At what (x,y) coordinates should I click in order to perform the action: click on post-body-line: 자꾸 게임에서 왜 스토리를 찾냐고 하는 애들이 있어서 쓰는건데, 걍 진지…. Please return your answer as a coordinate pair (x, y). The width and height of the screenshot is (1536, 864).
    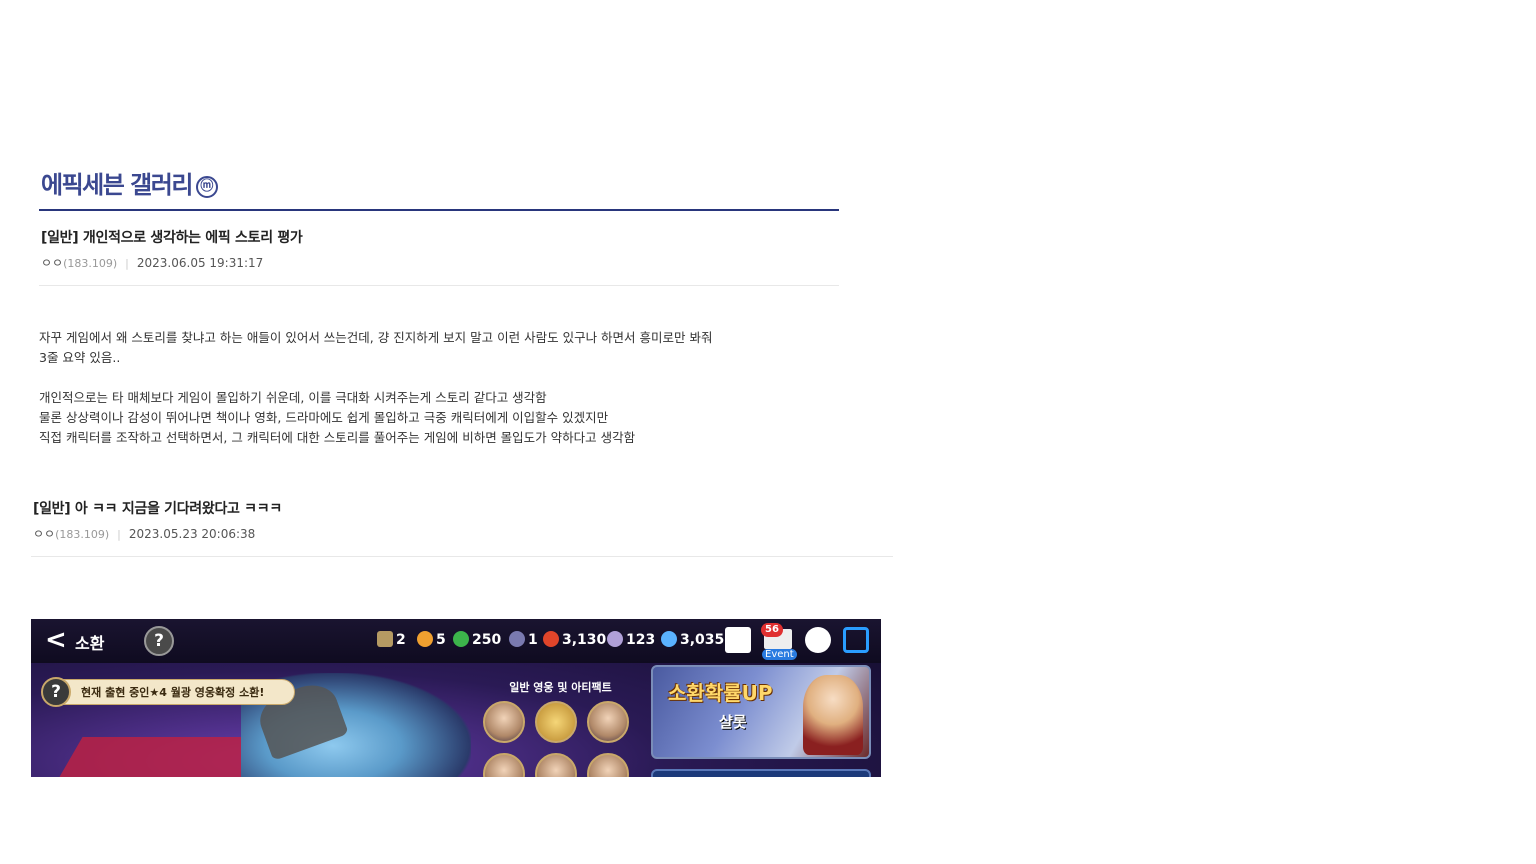
    Looking at the image, I should click on (376, 337).